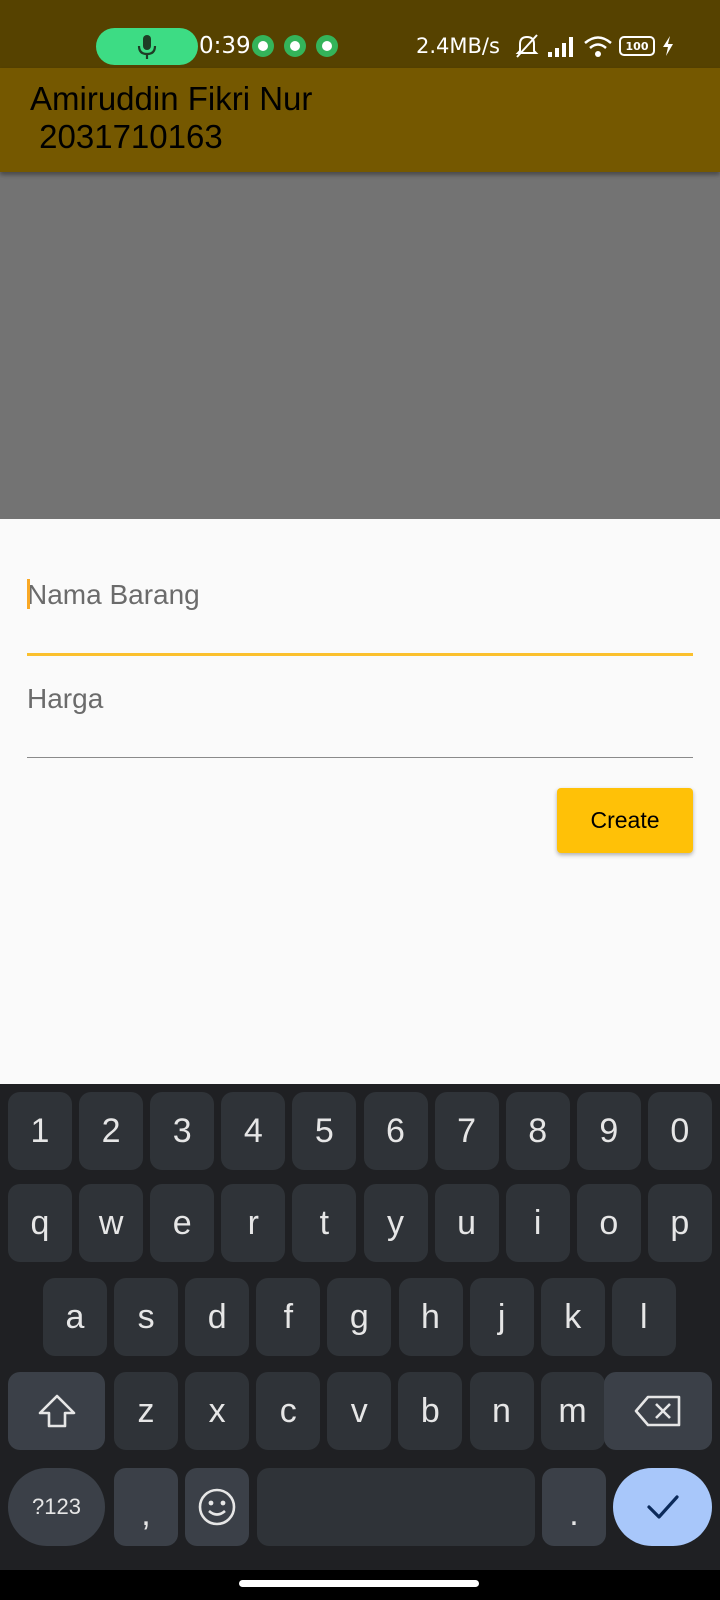  I want to click on app-bar: Amiruddin Fikri Nur 2031710163, so click(360, 120).